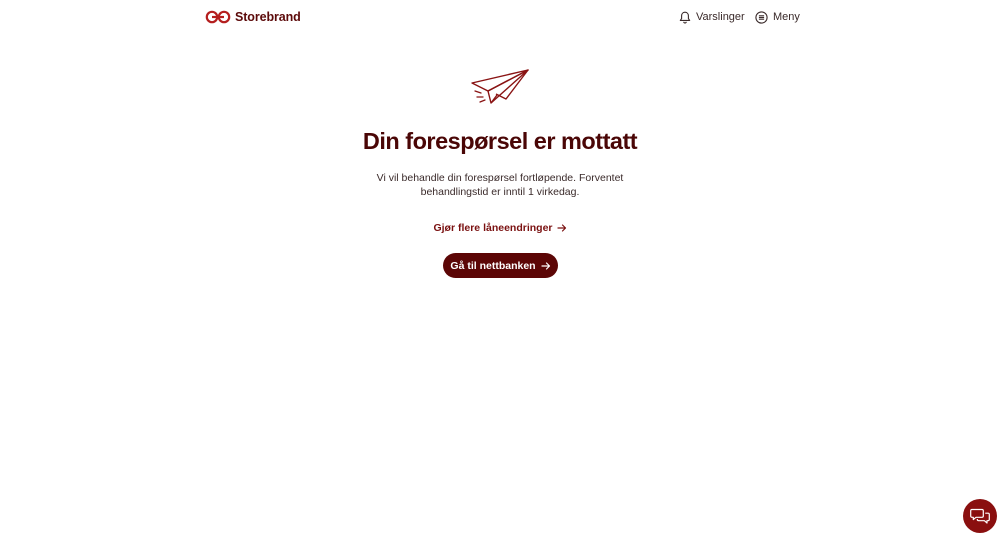 This screenshot has height=536, width=1000. What do you see at coordinates (493, 228) in the screenshot?
I see `more-loan-changes-label: Gjør flere låneendringer` at bounding box center [493, 228].